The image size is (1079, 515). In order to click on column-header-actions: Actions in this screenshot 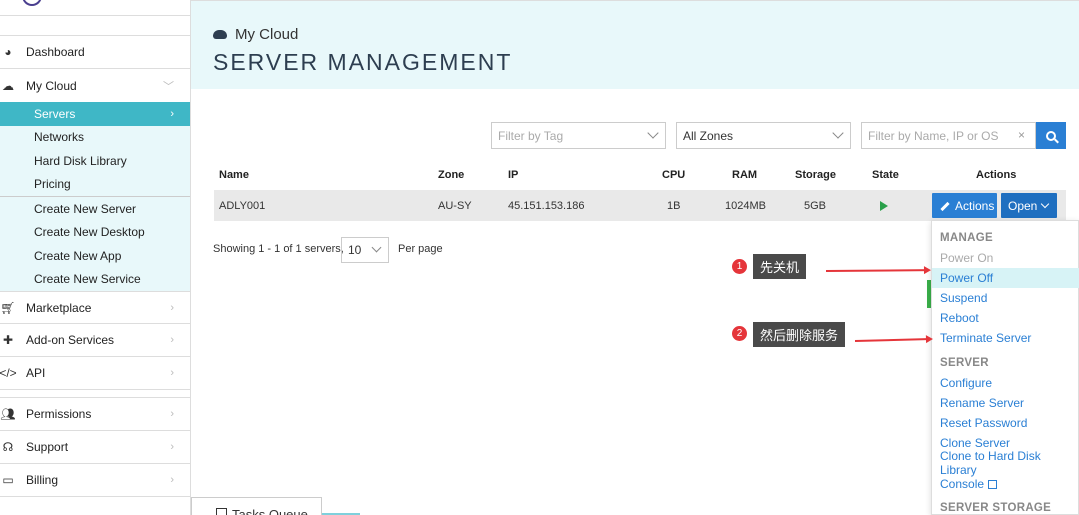, I will do `click(996, 175)`.